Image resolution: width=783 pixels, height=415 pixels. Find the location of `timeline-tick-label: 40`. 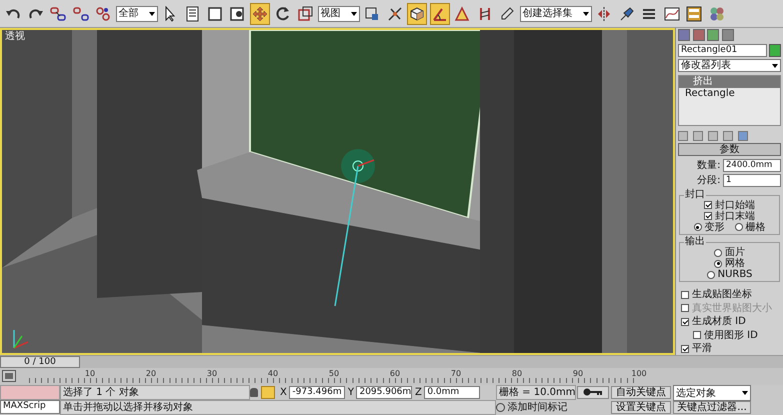

timeline-tick-label: 40 is located at coordinates (273, 374).